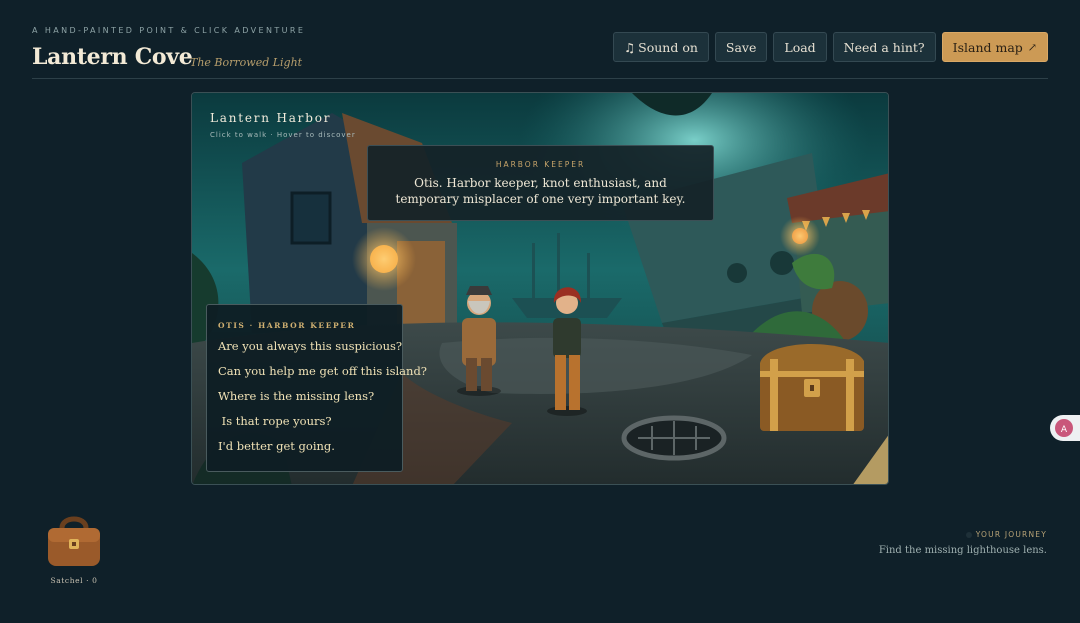 The height and width of the screenshot is (623, 1080). Describe the element at coordinates (884, 47) in the screenshot. I see `hint-button: Need a hint?` at that location.